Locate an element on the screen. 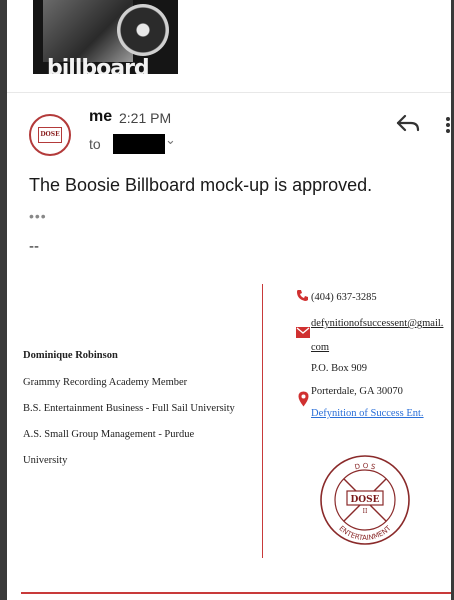  signature-divider is located at coordinates (262, 421).